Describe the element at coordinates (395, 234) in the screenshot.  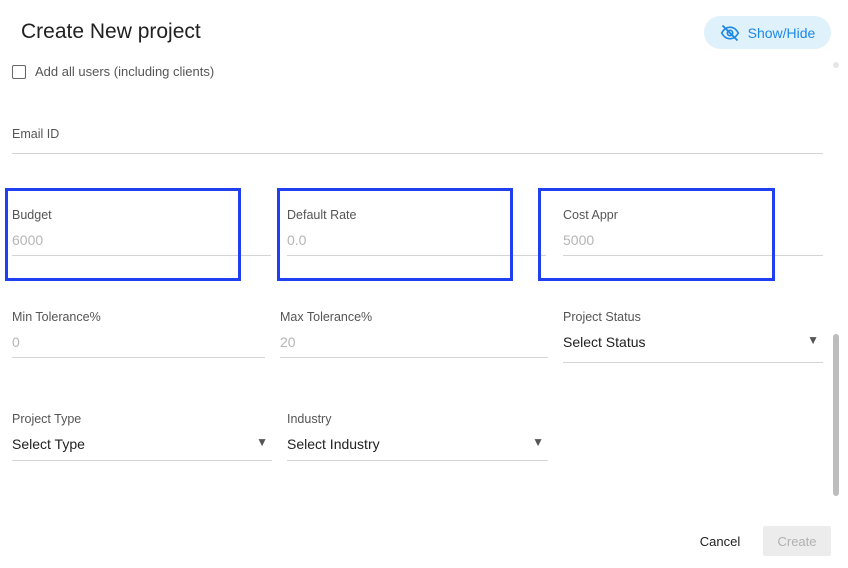
I see `highlight-box-default-rate` at that location.